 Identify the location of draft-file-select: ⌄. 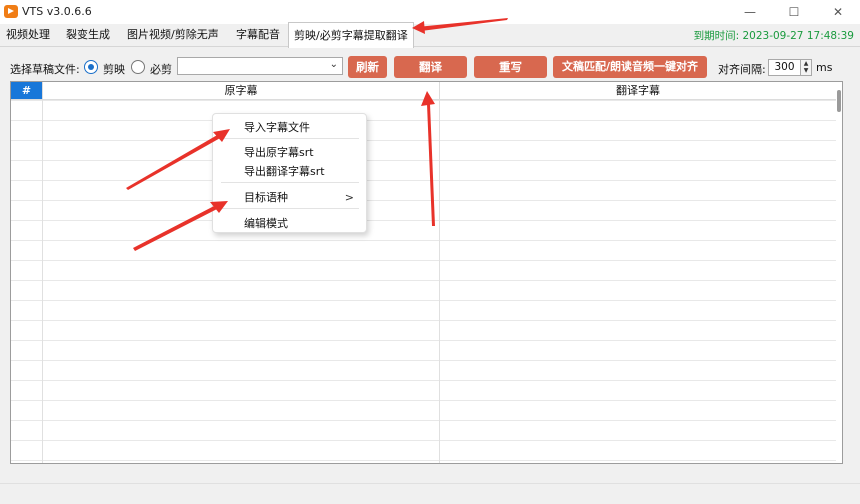
(260, 66).